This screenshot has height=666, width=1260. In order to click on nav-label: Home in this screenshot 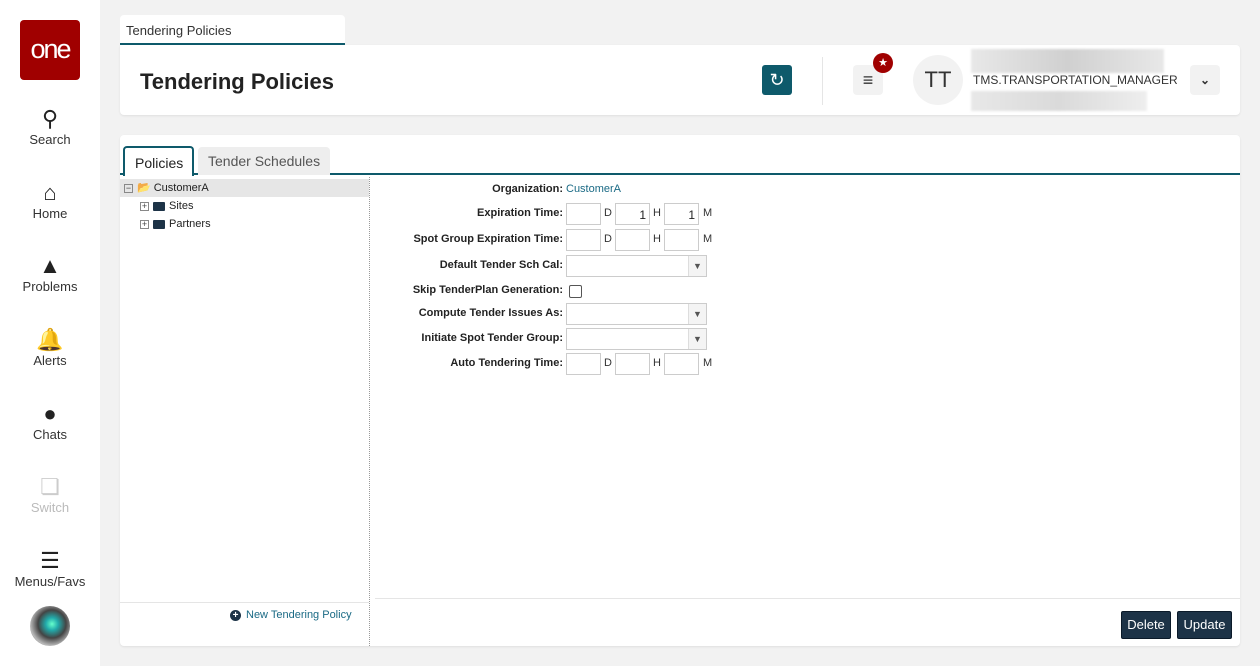, I will do `click(50, 213)`.